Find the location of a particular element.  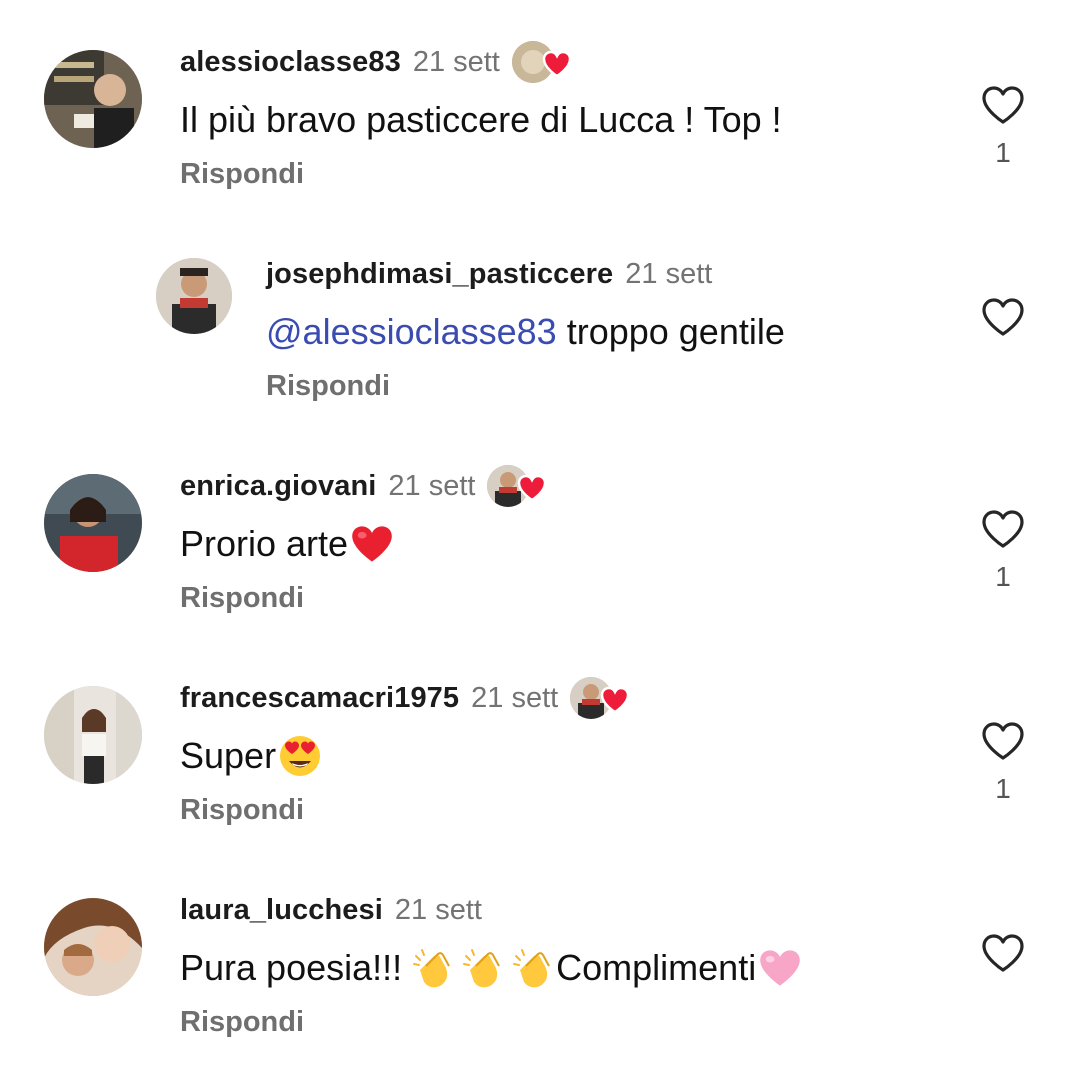

red-heart-emoji is located at coordinates (372, 544).